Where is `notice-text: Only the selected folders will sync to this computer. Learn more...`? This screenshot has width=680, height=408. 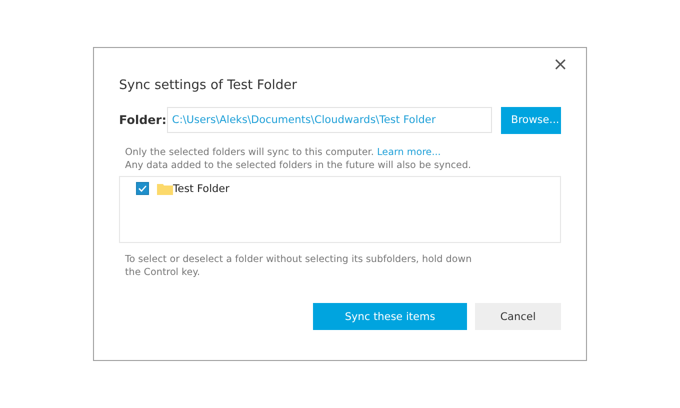 notice-text: Only the selected folders will sync to this computer. Learn more... is located at coordinates (283, 152).